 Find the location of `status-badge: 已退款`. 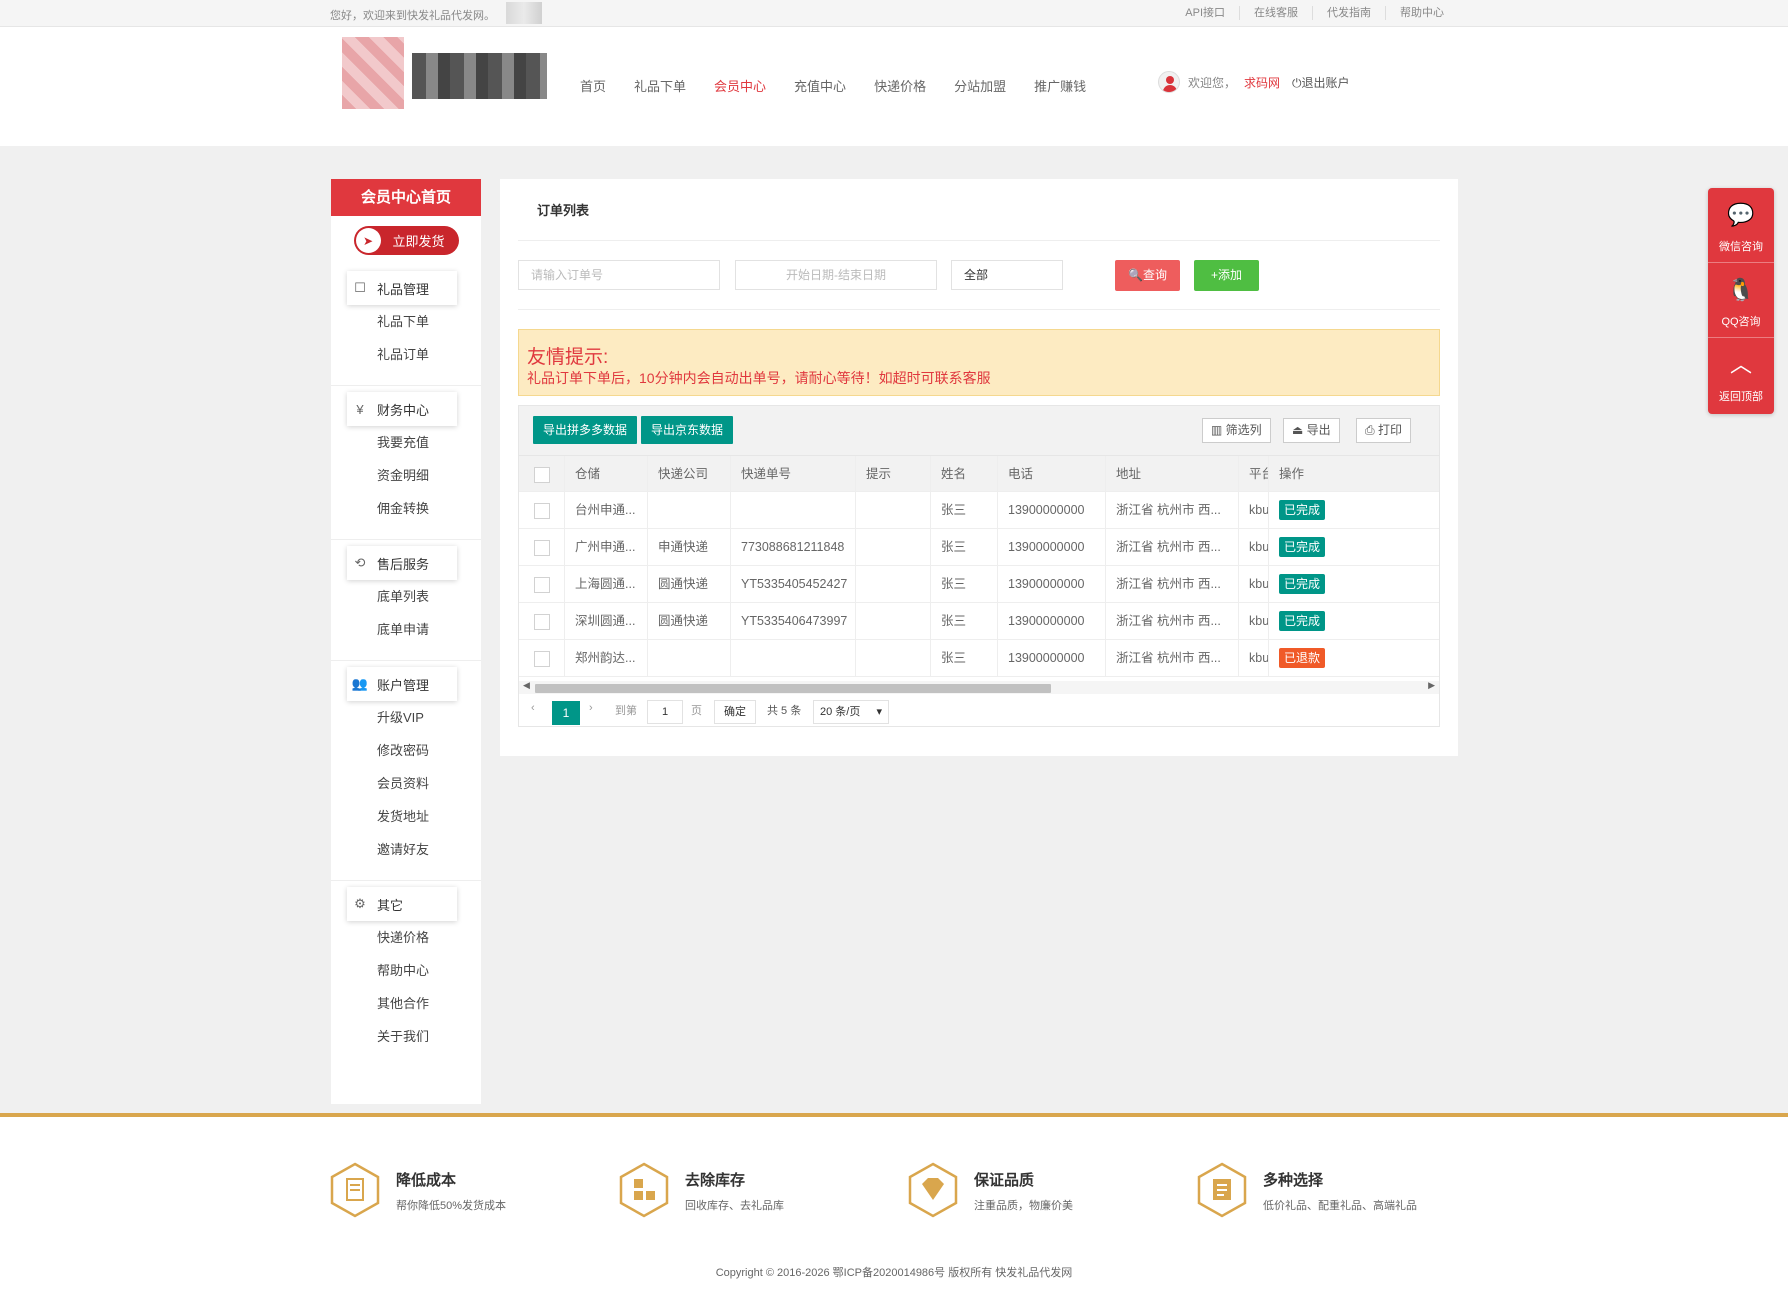

status-badge: 已退款 is located at coordinates (1302, 658).